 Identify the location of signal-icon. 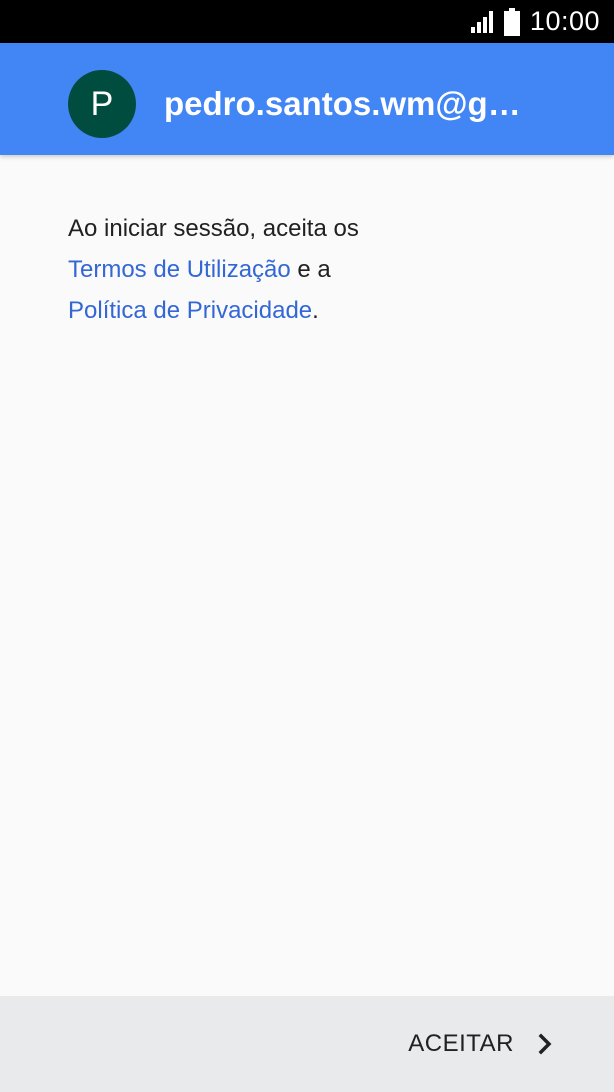
(482, 21).